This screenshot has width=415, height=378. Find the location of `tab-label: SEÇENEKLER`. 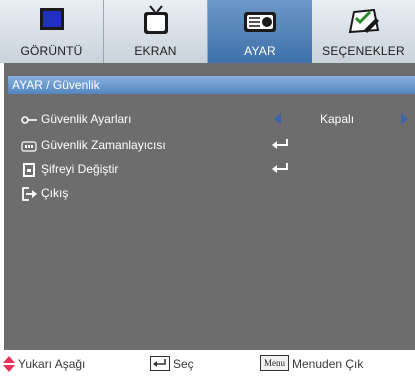

tab-label: SEÇENEKLER is located at coordinates (363, 51).